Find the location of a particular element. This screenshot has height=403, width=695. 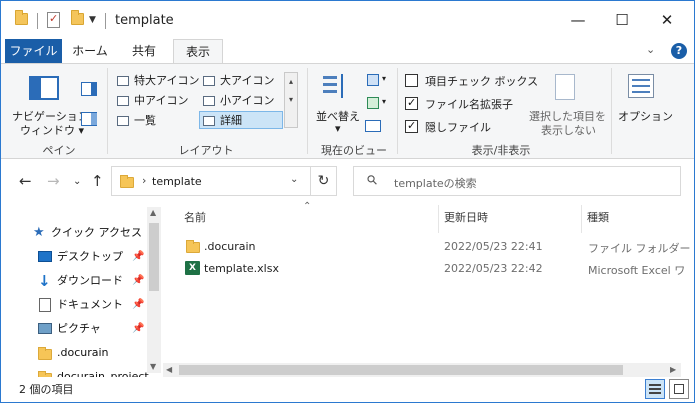

ribbon-collapse-icon: ⌄ is located at coordinates (650, 49).